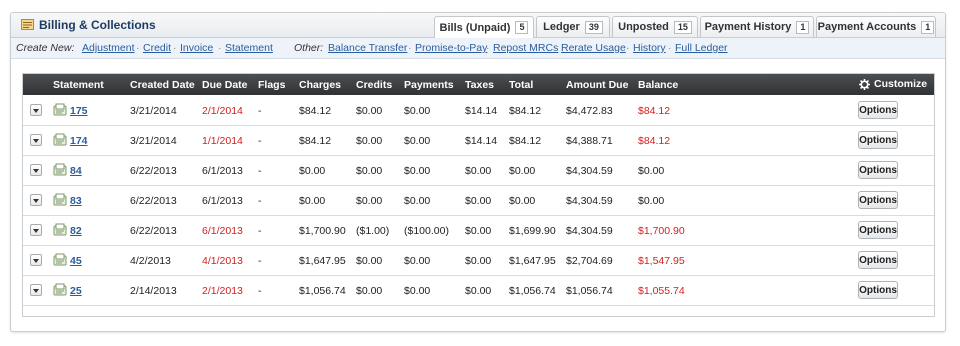  Describe the element at coordinates (451, 48) in the screenshot. I see `promise-to-pay-link: Promise-to-Pay` at that location.